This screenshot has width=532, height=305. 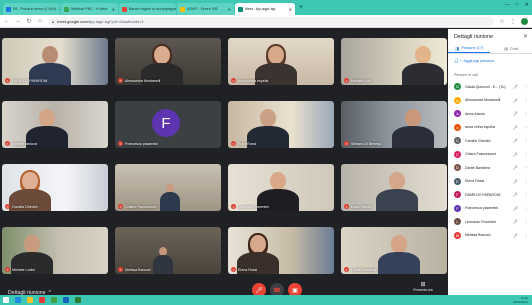 I want to click on toolbar-icons: ☆ ⋮, so click(x=513, y=21).